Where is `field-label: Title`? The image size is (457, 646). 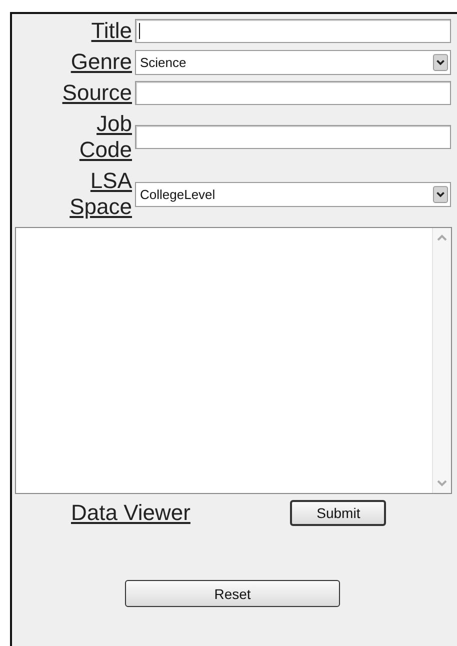 field-label: Title is located at coordinates (111, 31).